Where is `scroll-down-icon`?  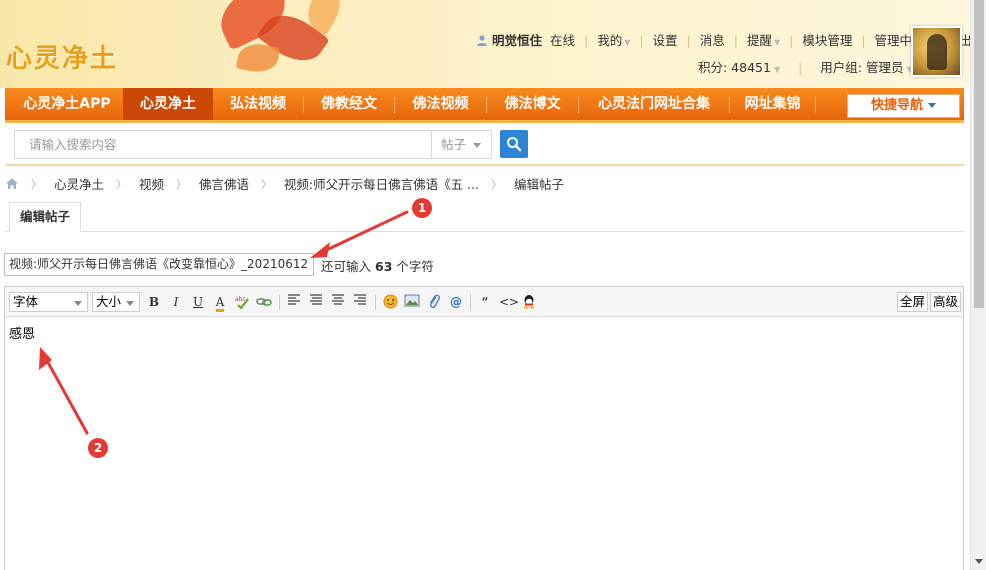
scroll-down-icon is located at coordinates (979, 561).